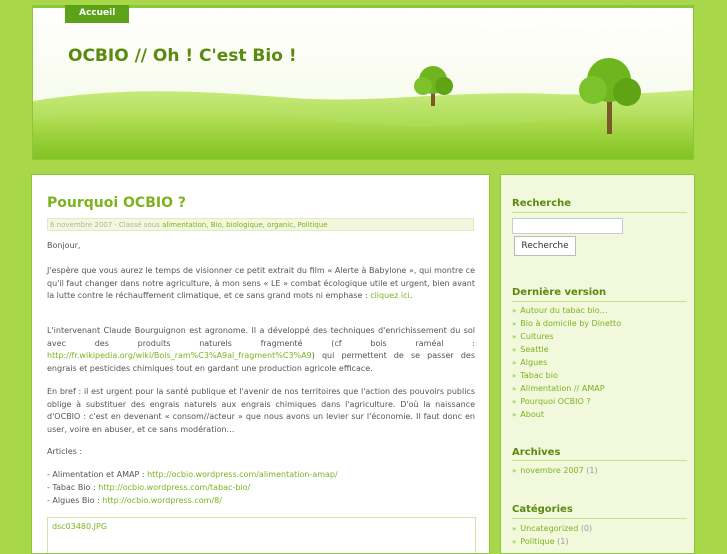 The image size is (727, 554). Describe the element at coordinates (491, 13) in the screenshot. I see `nav-seattle: Seattle` at that location.